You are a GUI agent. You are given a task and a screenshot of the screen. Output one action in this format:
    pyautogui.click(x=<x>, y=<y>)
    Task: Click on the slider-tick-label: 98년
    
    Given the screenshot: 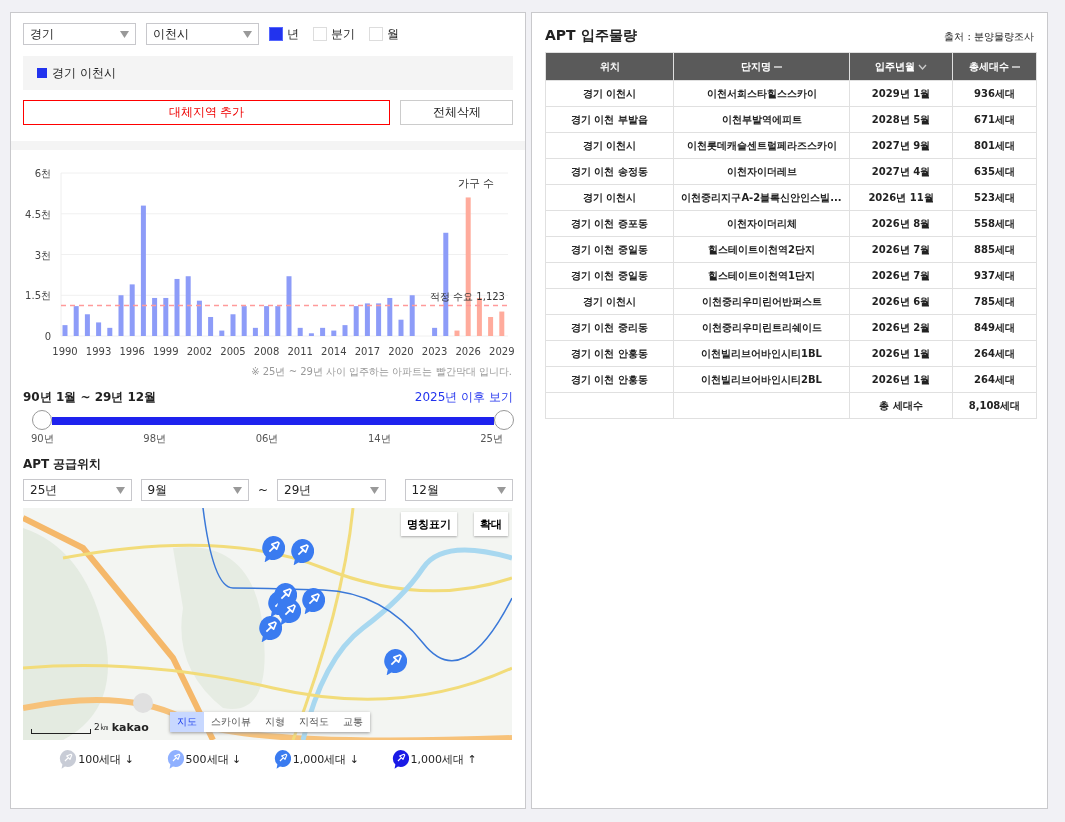 What is the action you would take?
    pyautogui.click(x=155, y=439)
    